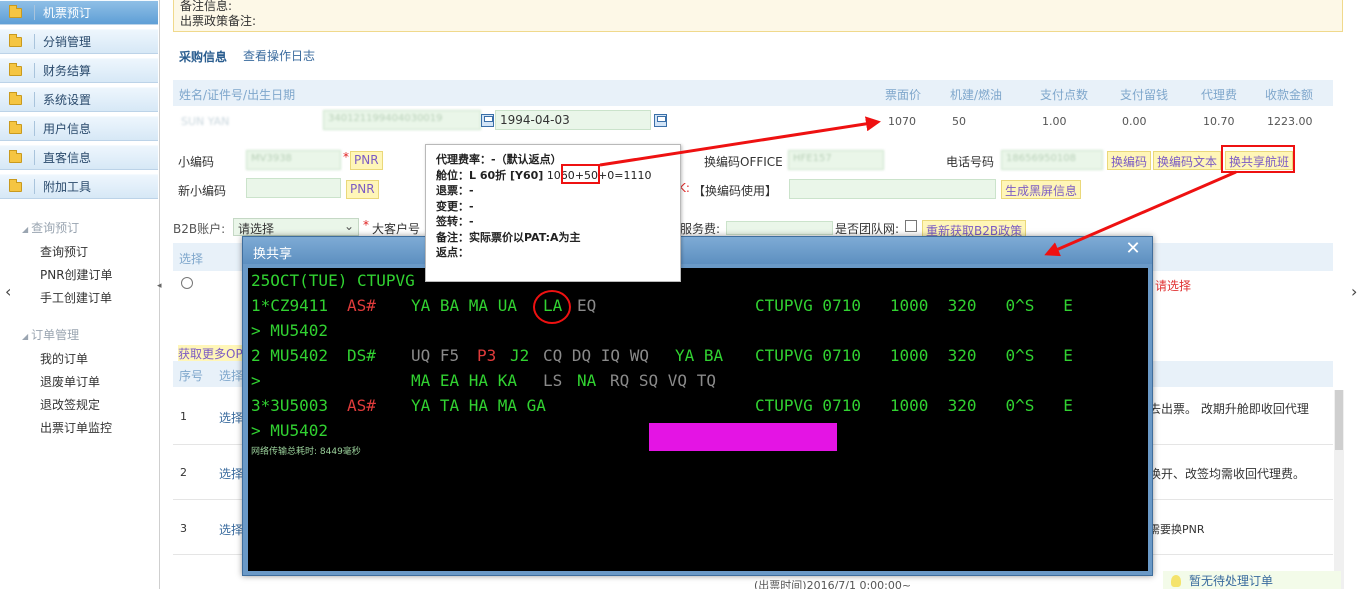  I want to click on tooltip-remark: 备注：实际票价以PAT:A为主, so click(508, 237).